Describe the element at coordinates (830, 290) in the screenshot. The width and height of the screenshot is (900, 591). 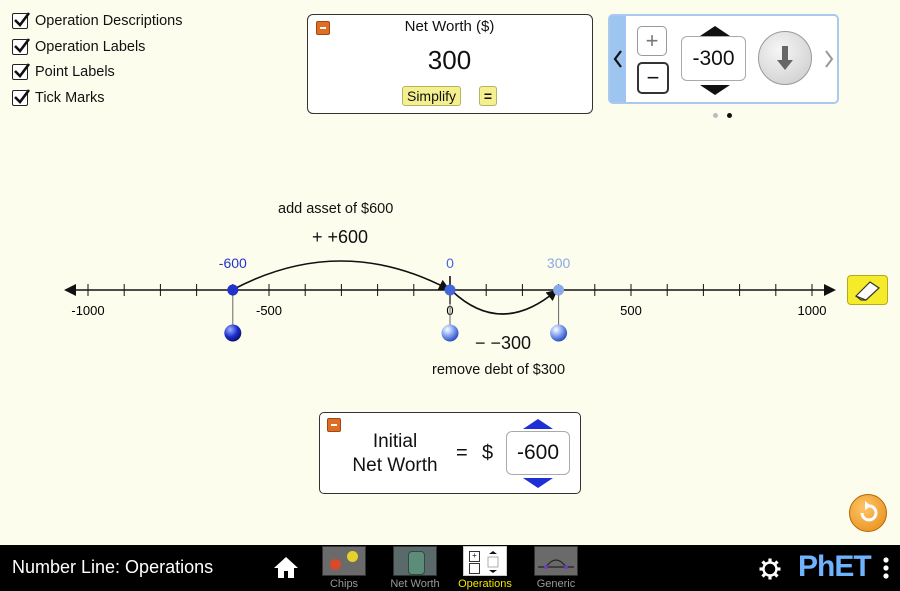
I see `axis-right-arrow-icon` at that location.